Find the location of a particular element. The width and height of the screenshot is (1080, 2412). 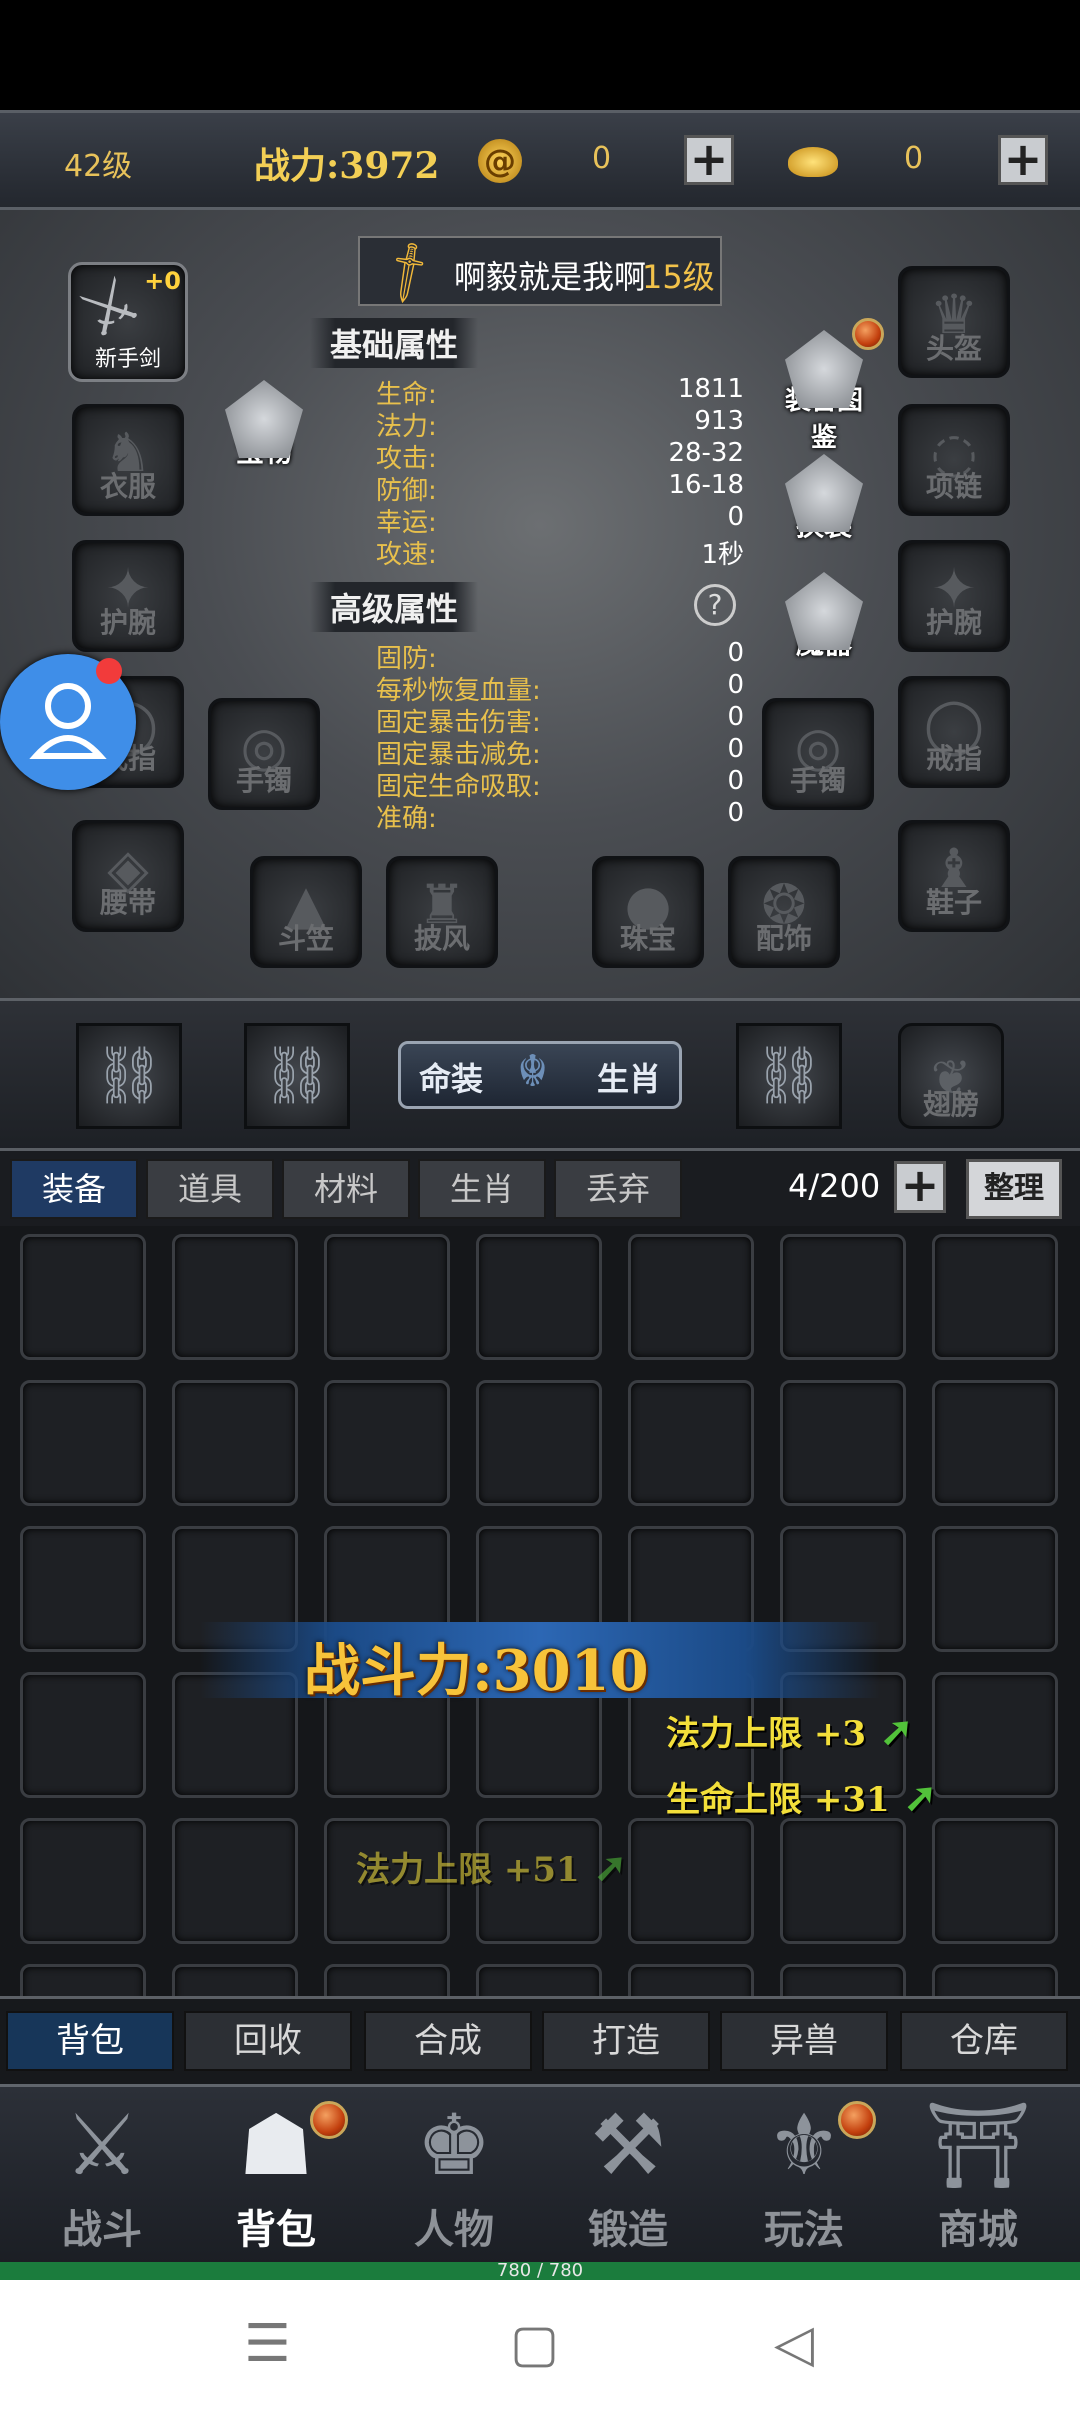

accessory-slot: ❂ 配饰 is located at coordinates (784, 912).